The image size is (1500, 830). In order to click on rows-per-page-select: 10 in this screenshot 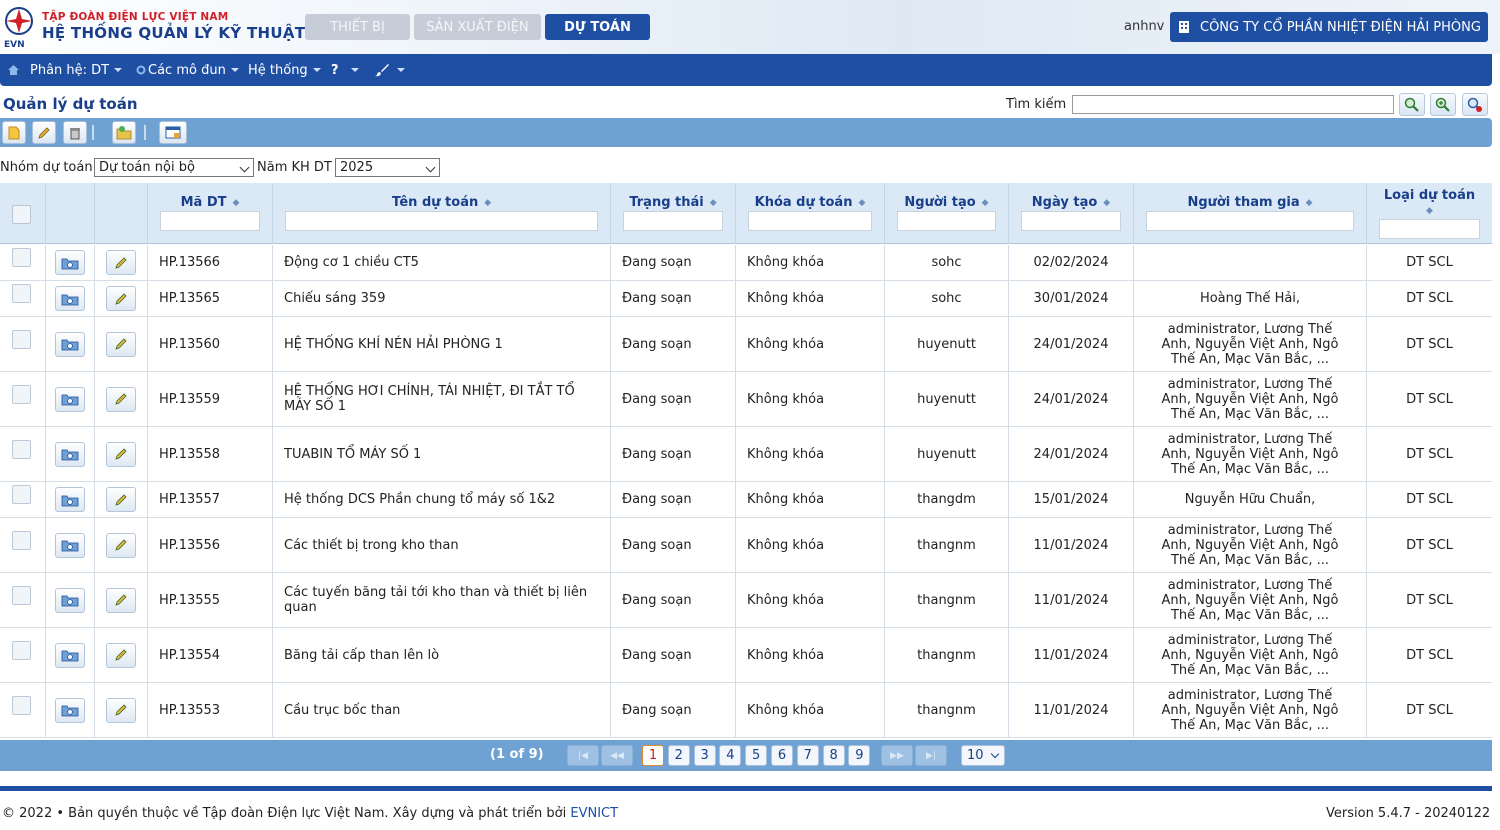, I will do `click(983, 755)`.